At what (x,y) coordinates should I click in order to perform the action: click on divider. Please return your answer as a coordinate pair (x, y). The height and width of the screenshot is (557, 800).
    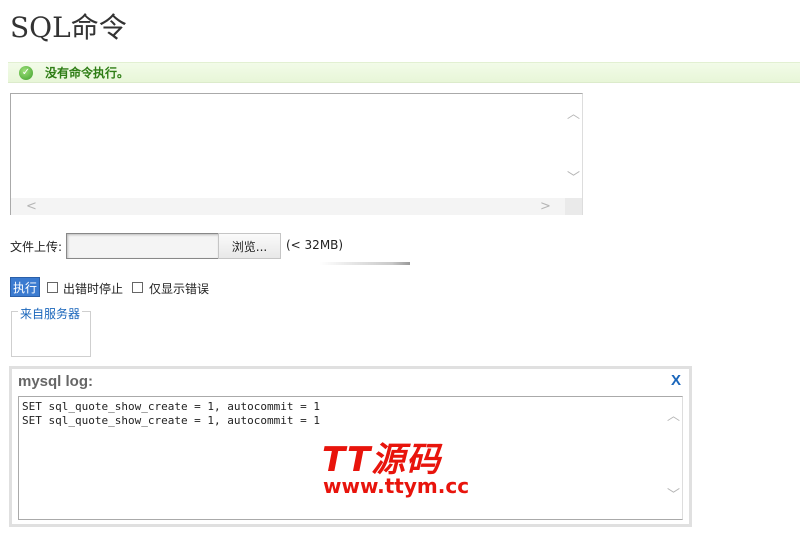
    Looking at the image, I should click on (365, 263).